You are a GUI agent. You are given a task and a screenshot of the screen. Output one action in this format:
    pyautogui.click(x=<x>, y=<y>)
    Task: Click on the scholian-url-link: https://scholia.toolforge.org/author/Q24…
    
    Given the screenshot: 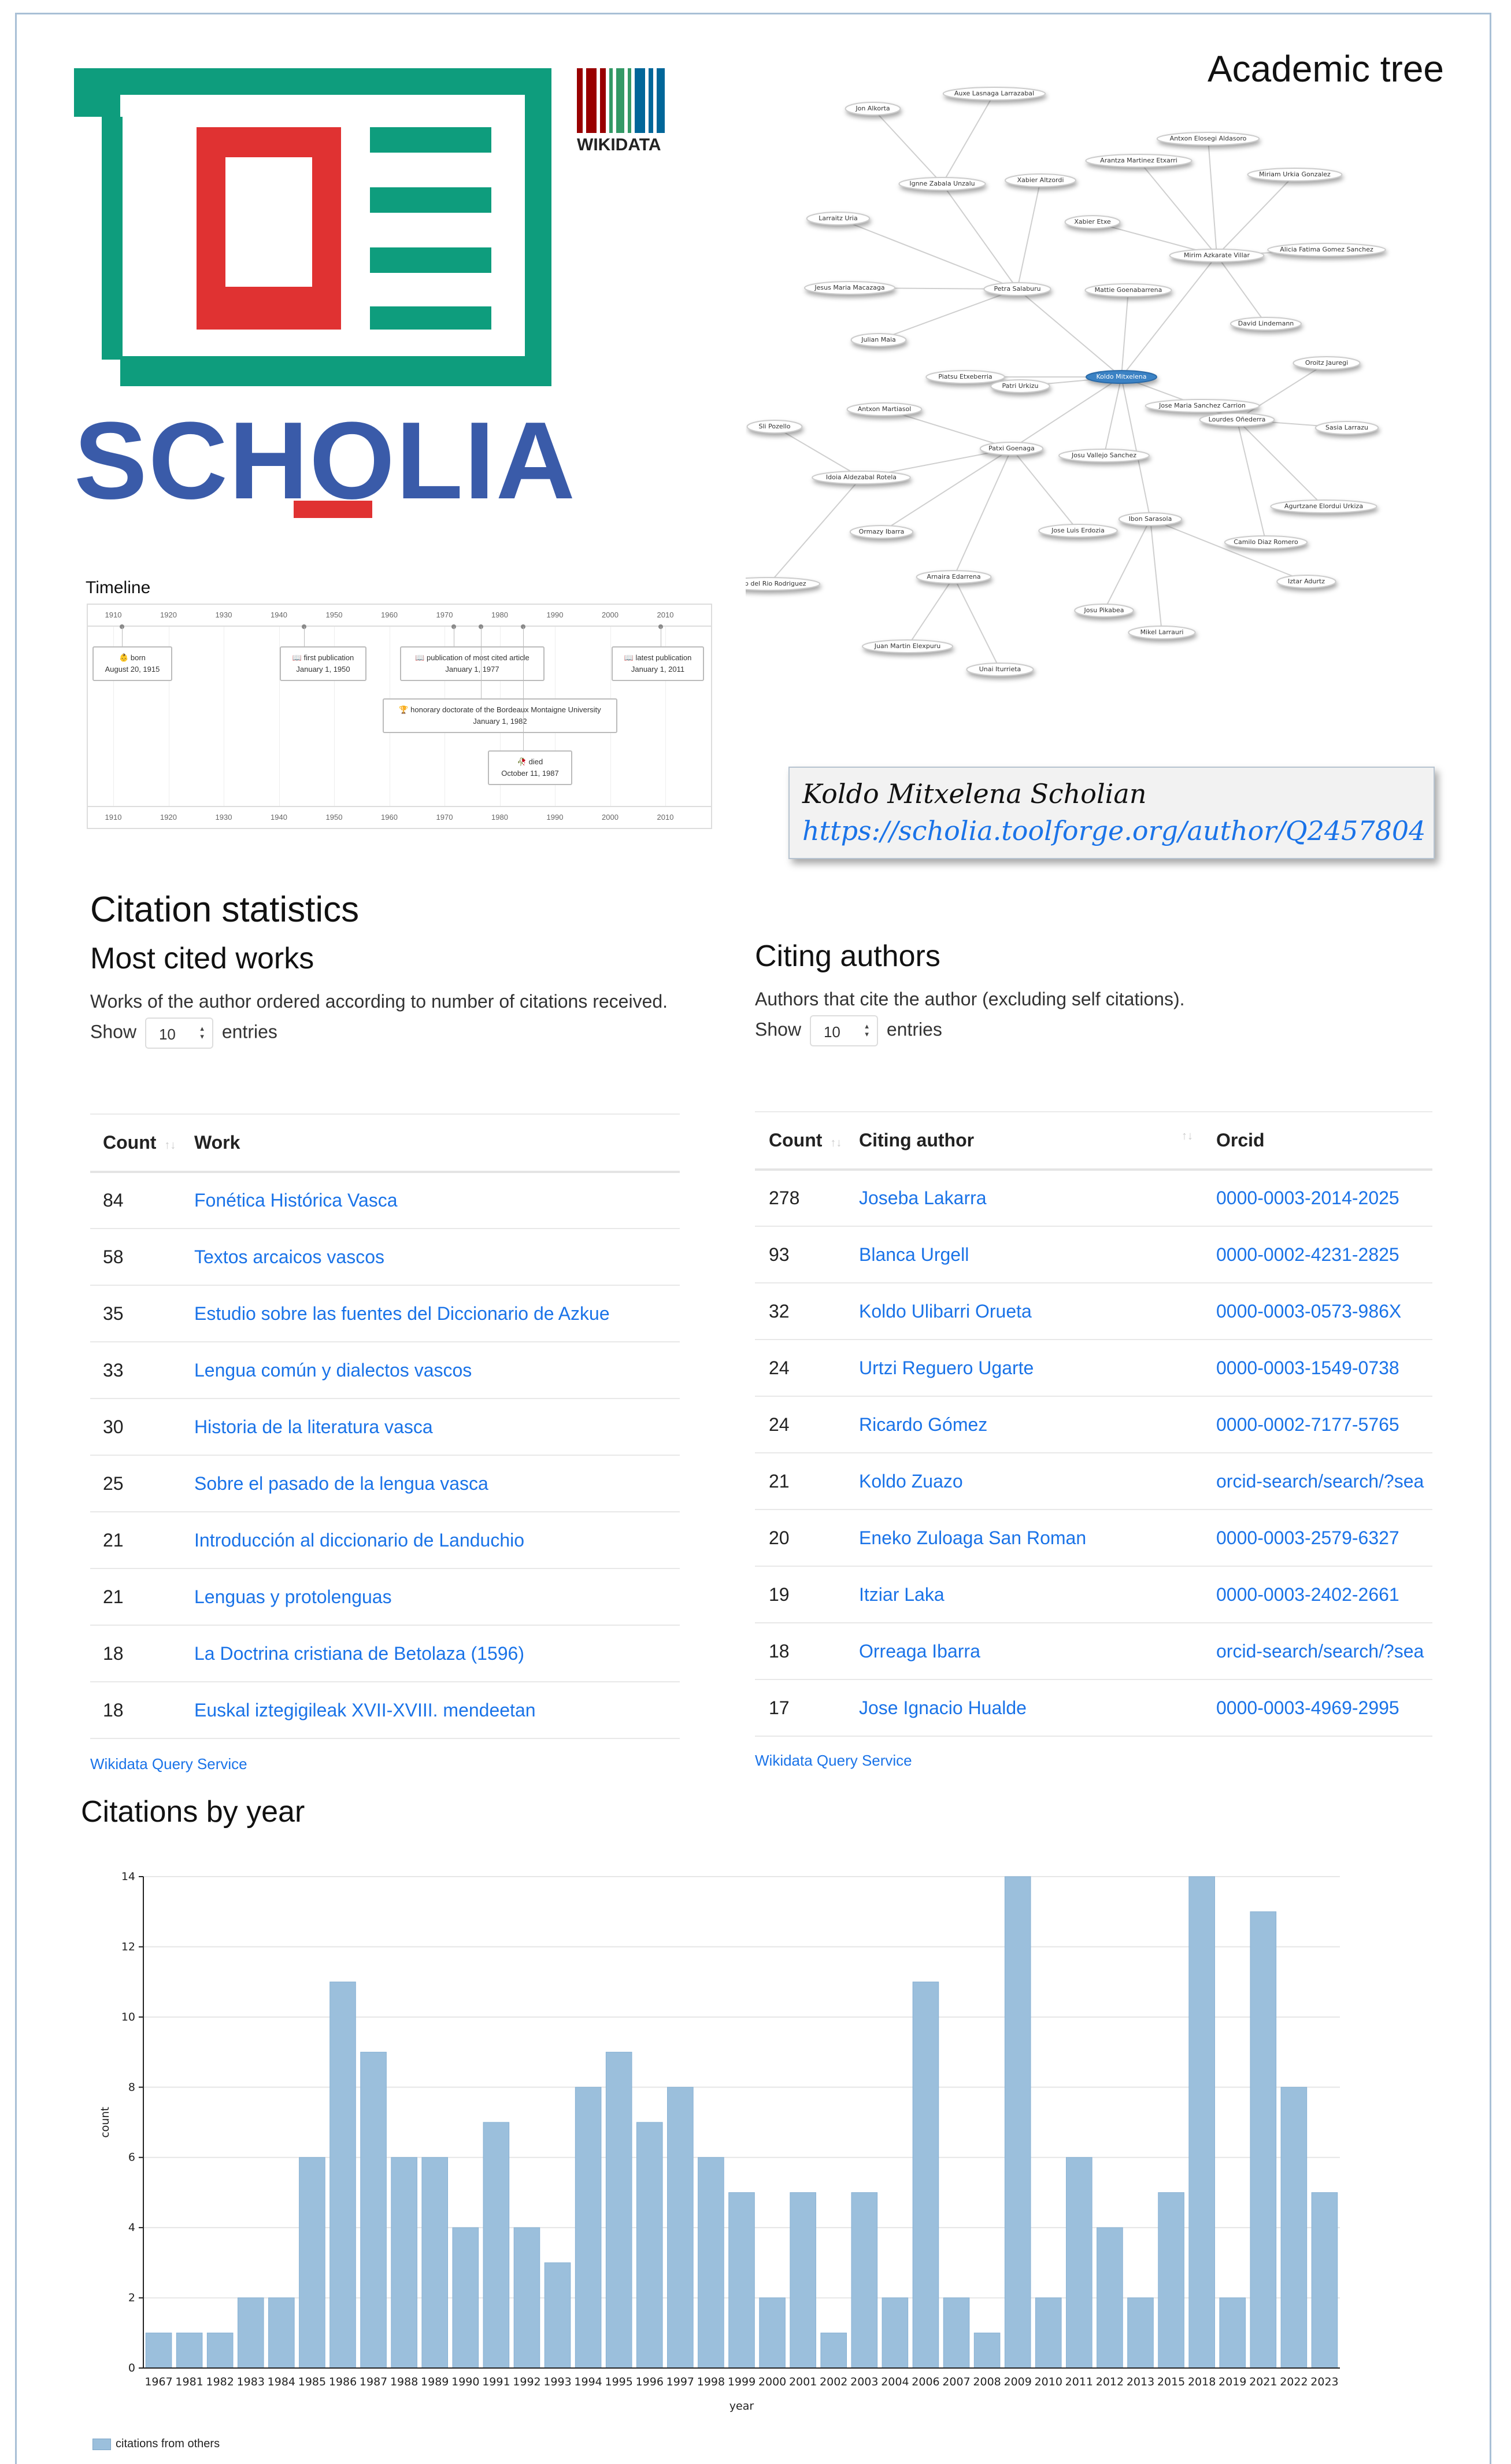 What is the action you would take?
    pyautogui.click(x=1113, y=830)
    